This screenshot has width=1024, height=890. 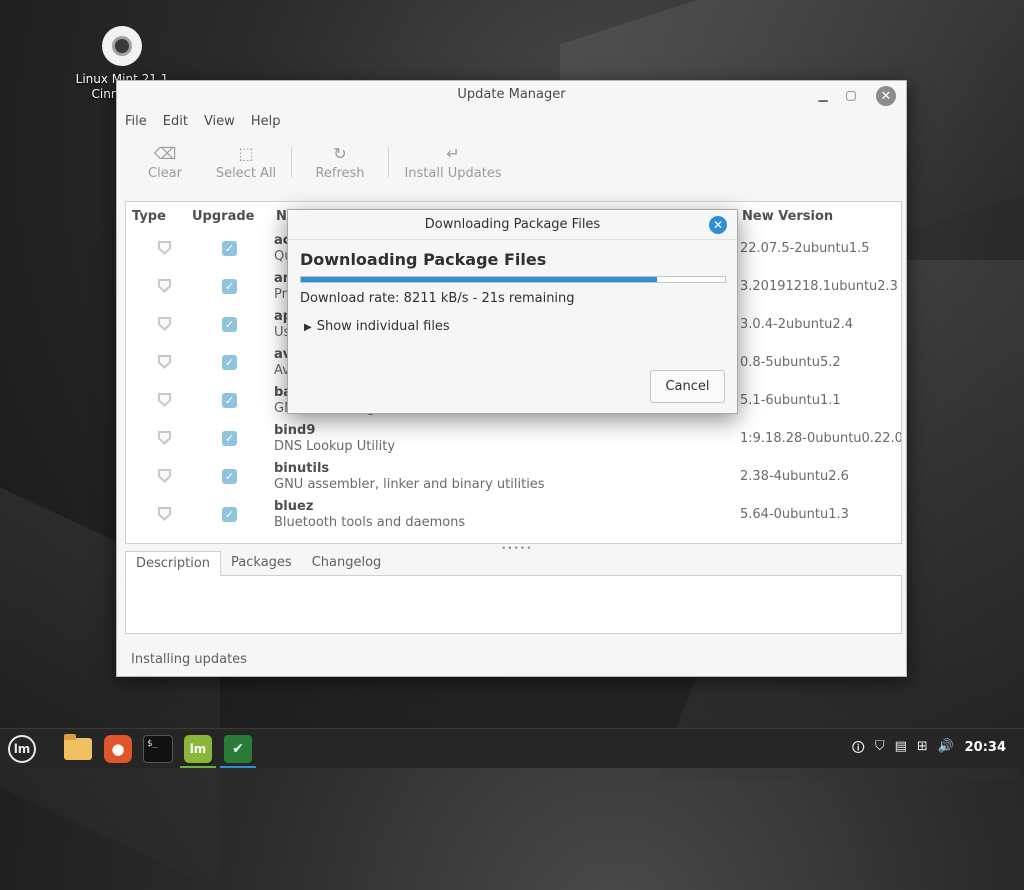 What do you see at coordinates (511, 121) in the screenshot?
I see `menubar: File Edit View Help` at bounding box center [511, 121].